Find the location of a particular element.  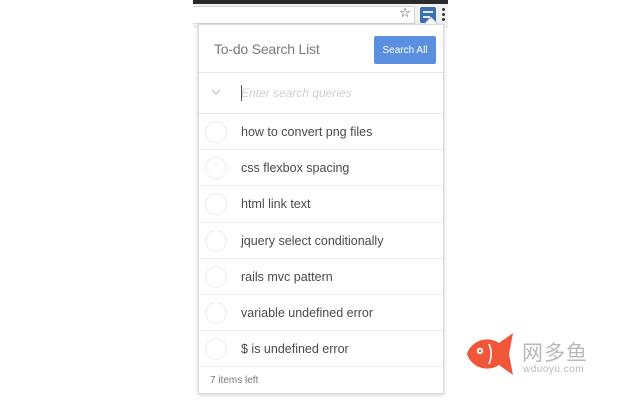

item-label: html link text is located at coordinates (275, 204).